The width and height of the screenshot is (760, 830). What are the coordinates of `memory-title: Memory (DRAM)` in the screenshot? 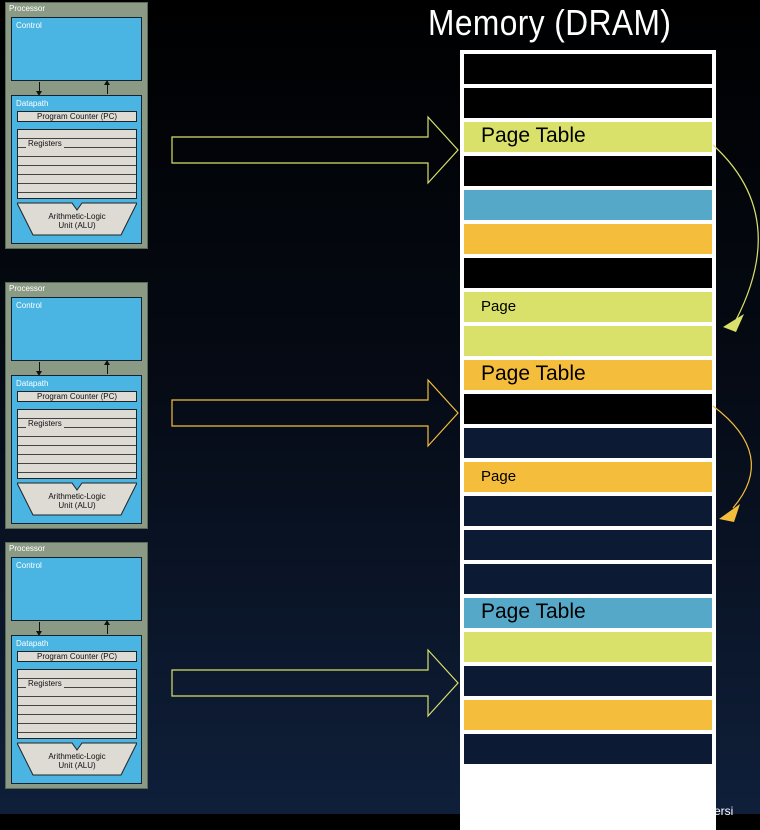 It's located at (550, 22).